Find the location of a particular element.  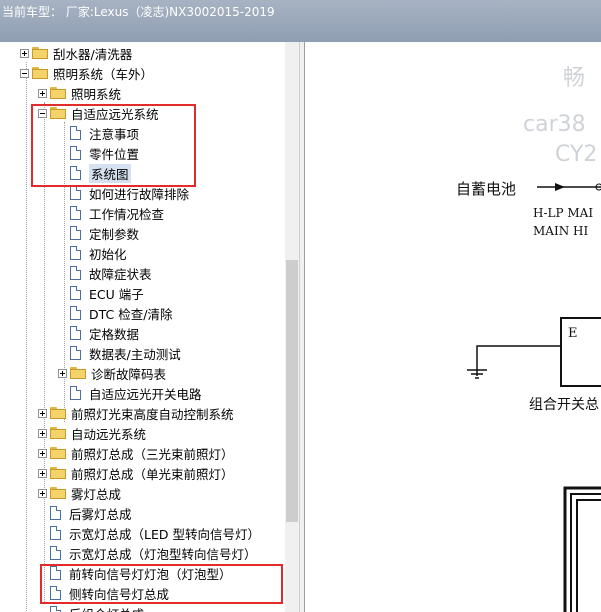

tree-item: 前照灯总成（三光束前照灯） is located at coordinates (136, 453).